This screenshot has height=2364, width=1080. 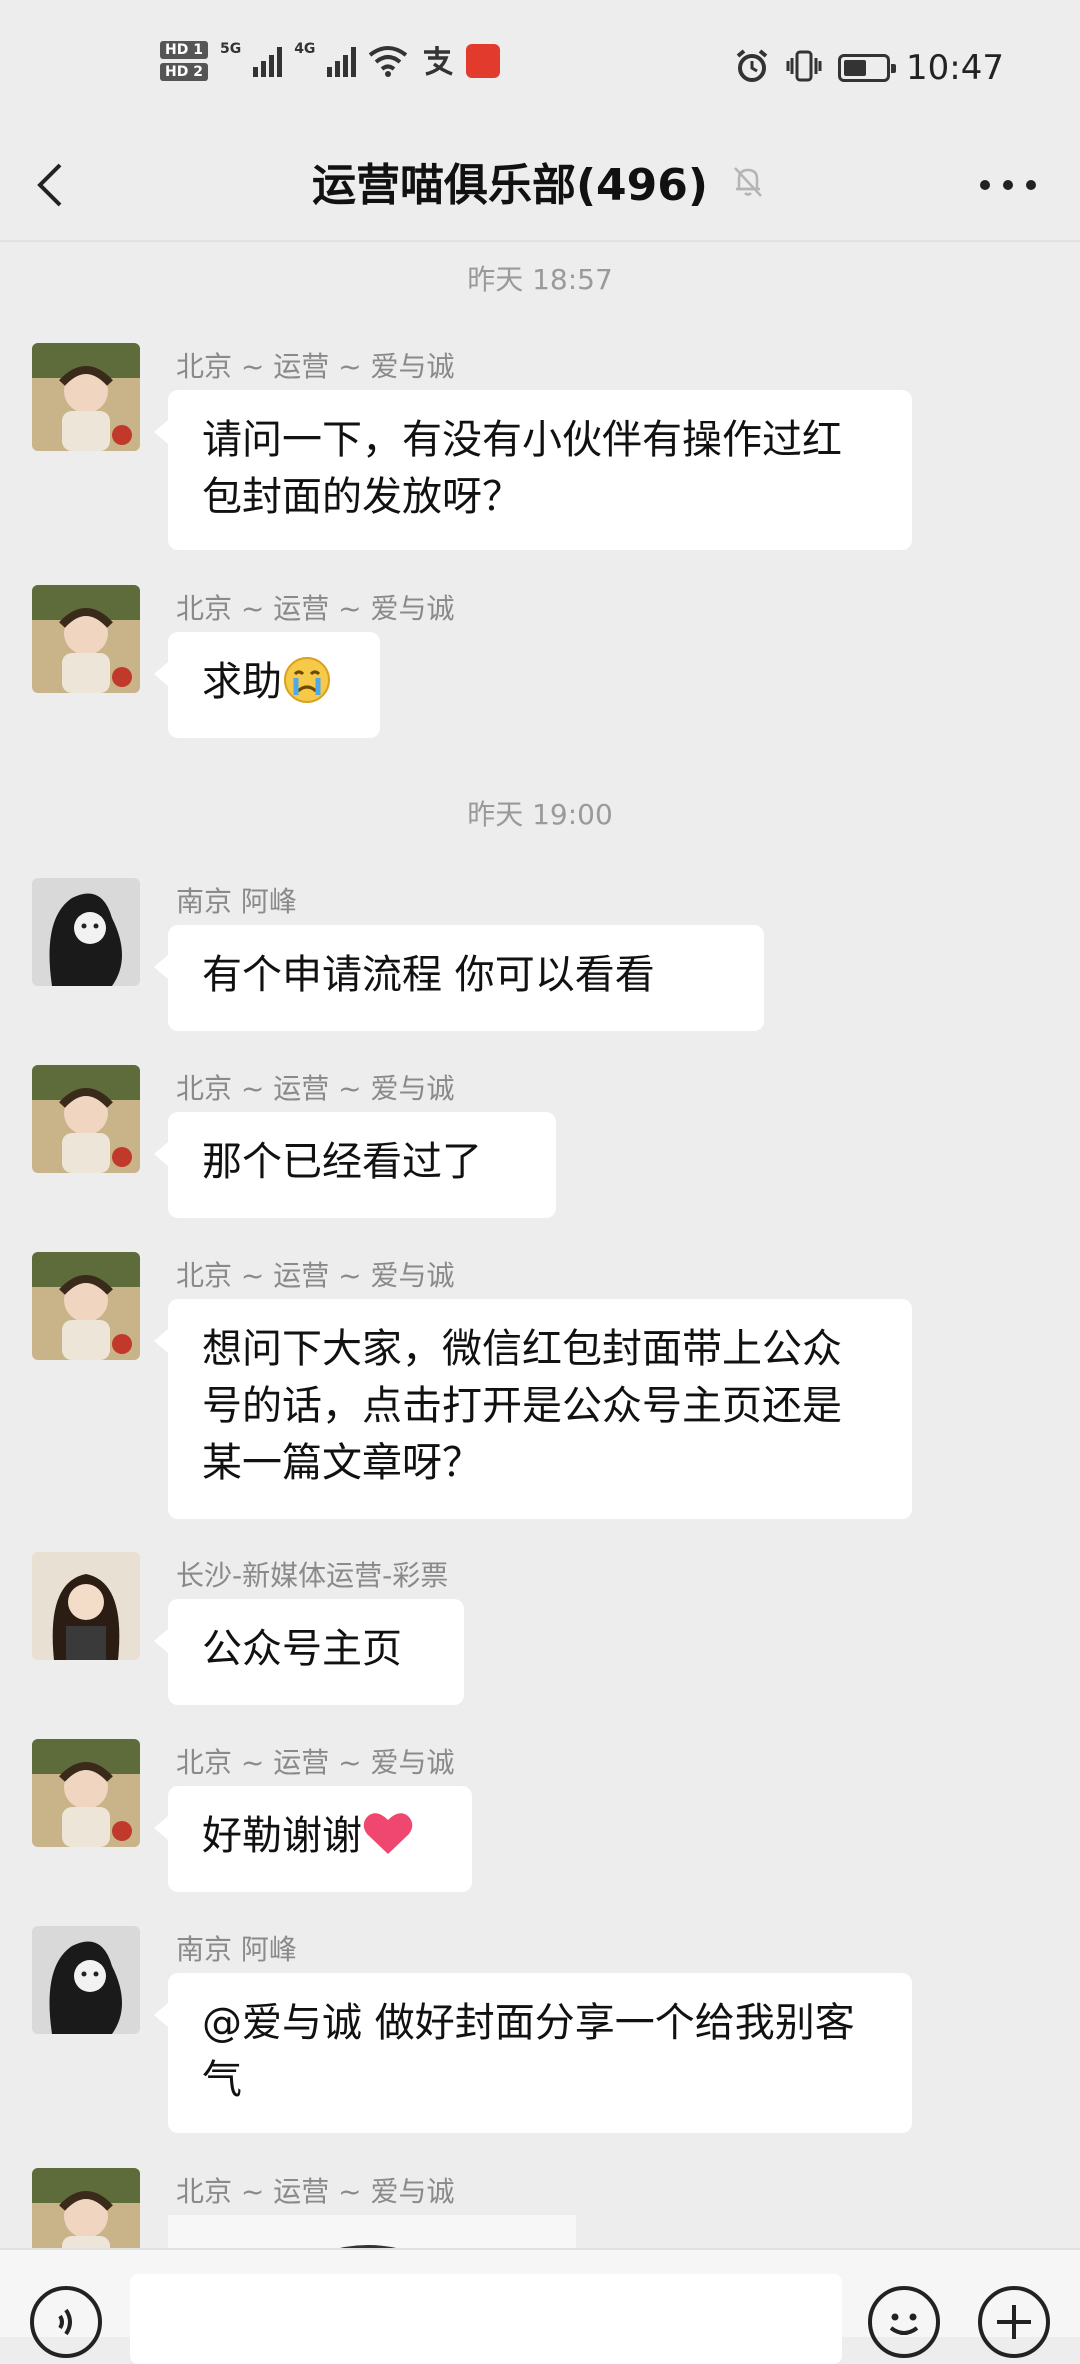 I want to click on wifi-icon, so click(x=388, y=61).